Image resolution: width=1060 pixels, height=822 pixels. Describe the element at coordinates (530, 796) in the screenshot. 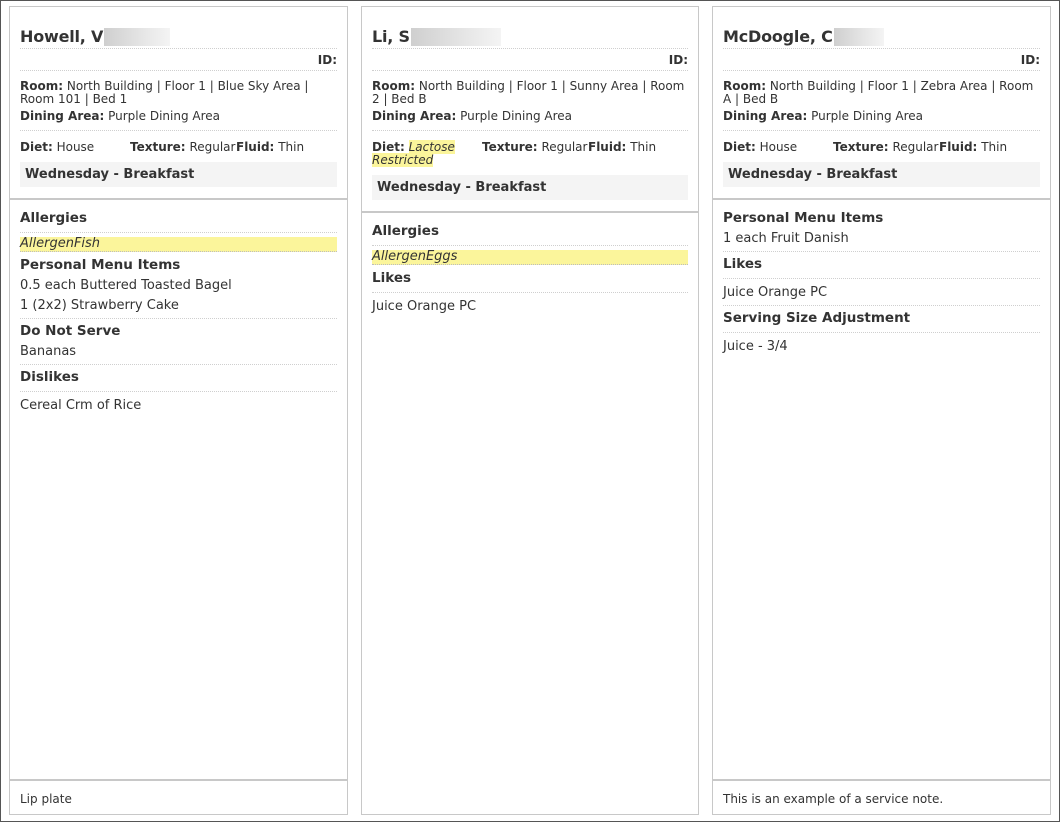

I see `service-note` at that location.